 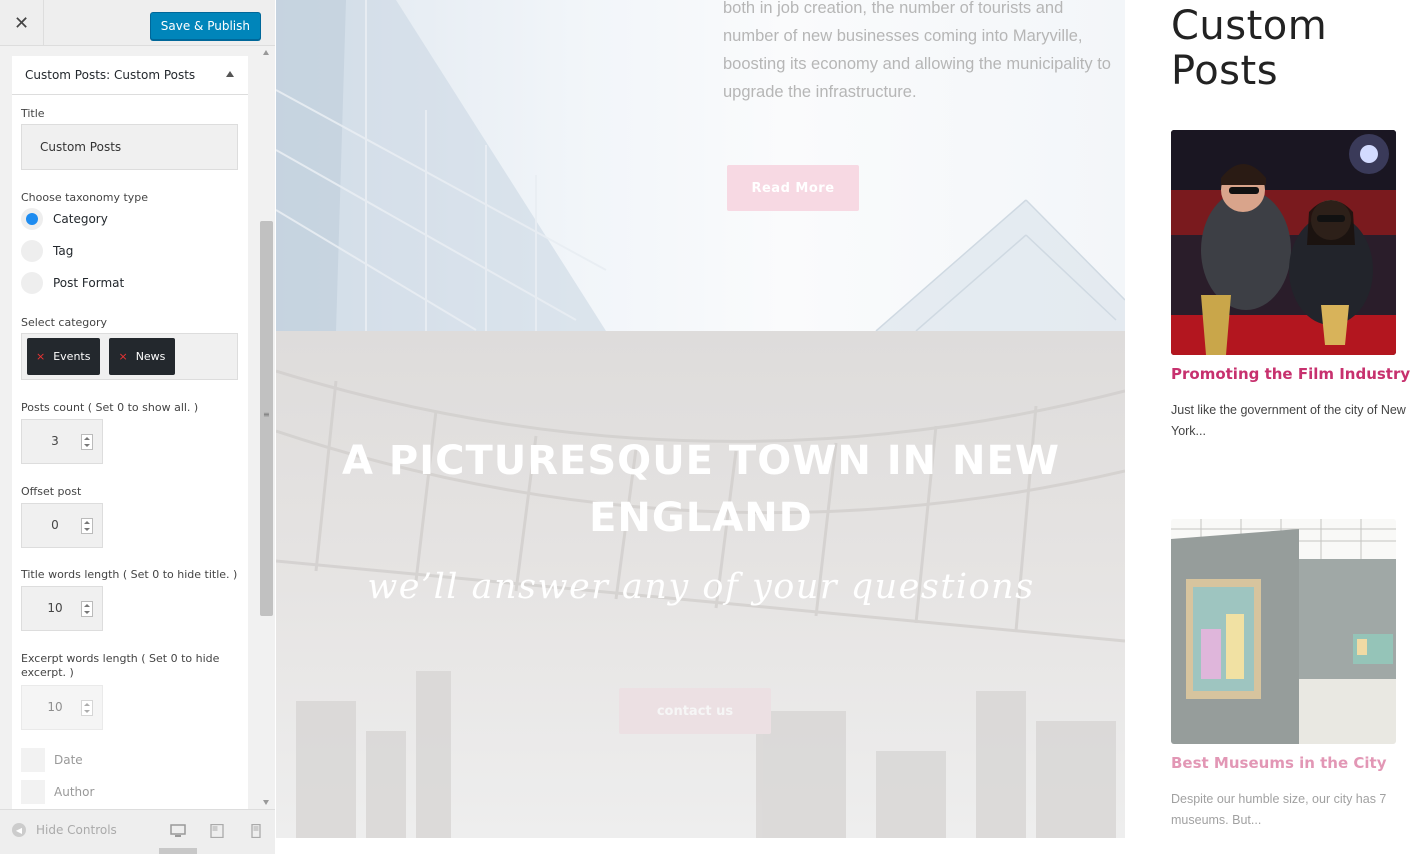 I want to click on hide-controls-button: ◀ Hide Controls, so click(x=64, y=830).